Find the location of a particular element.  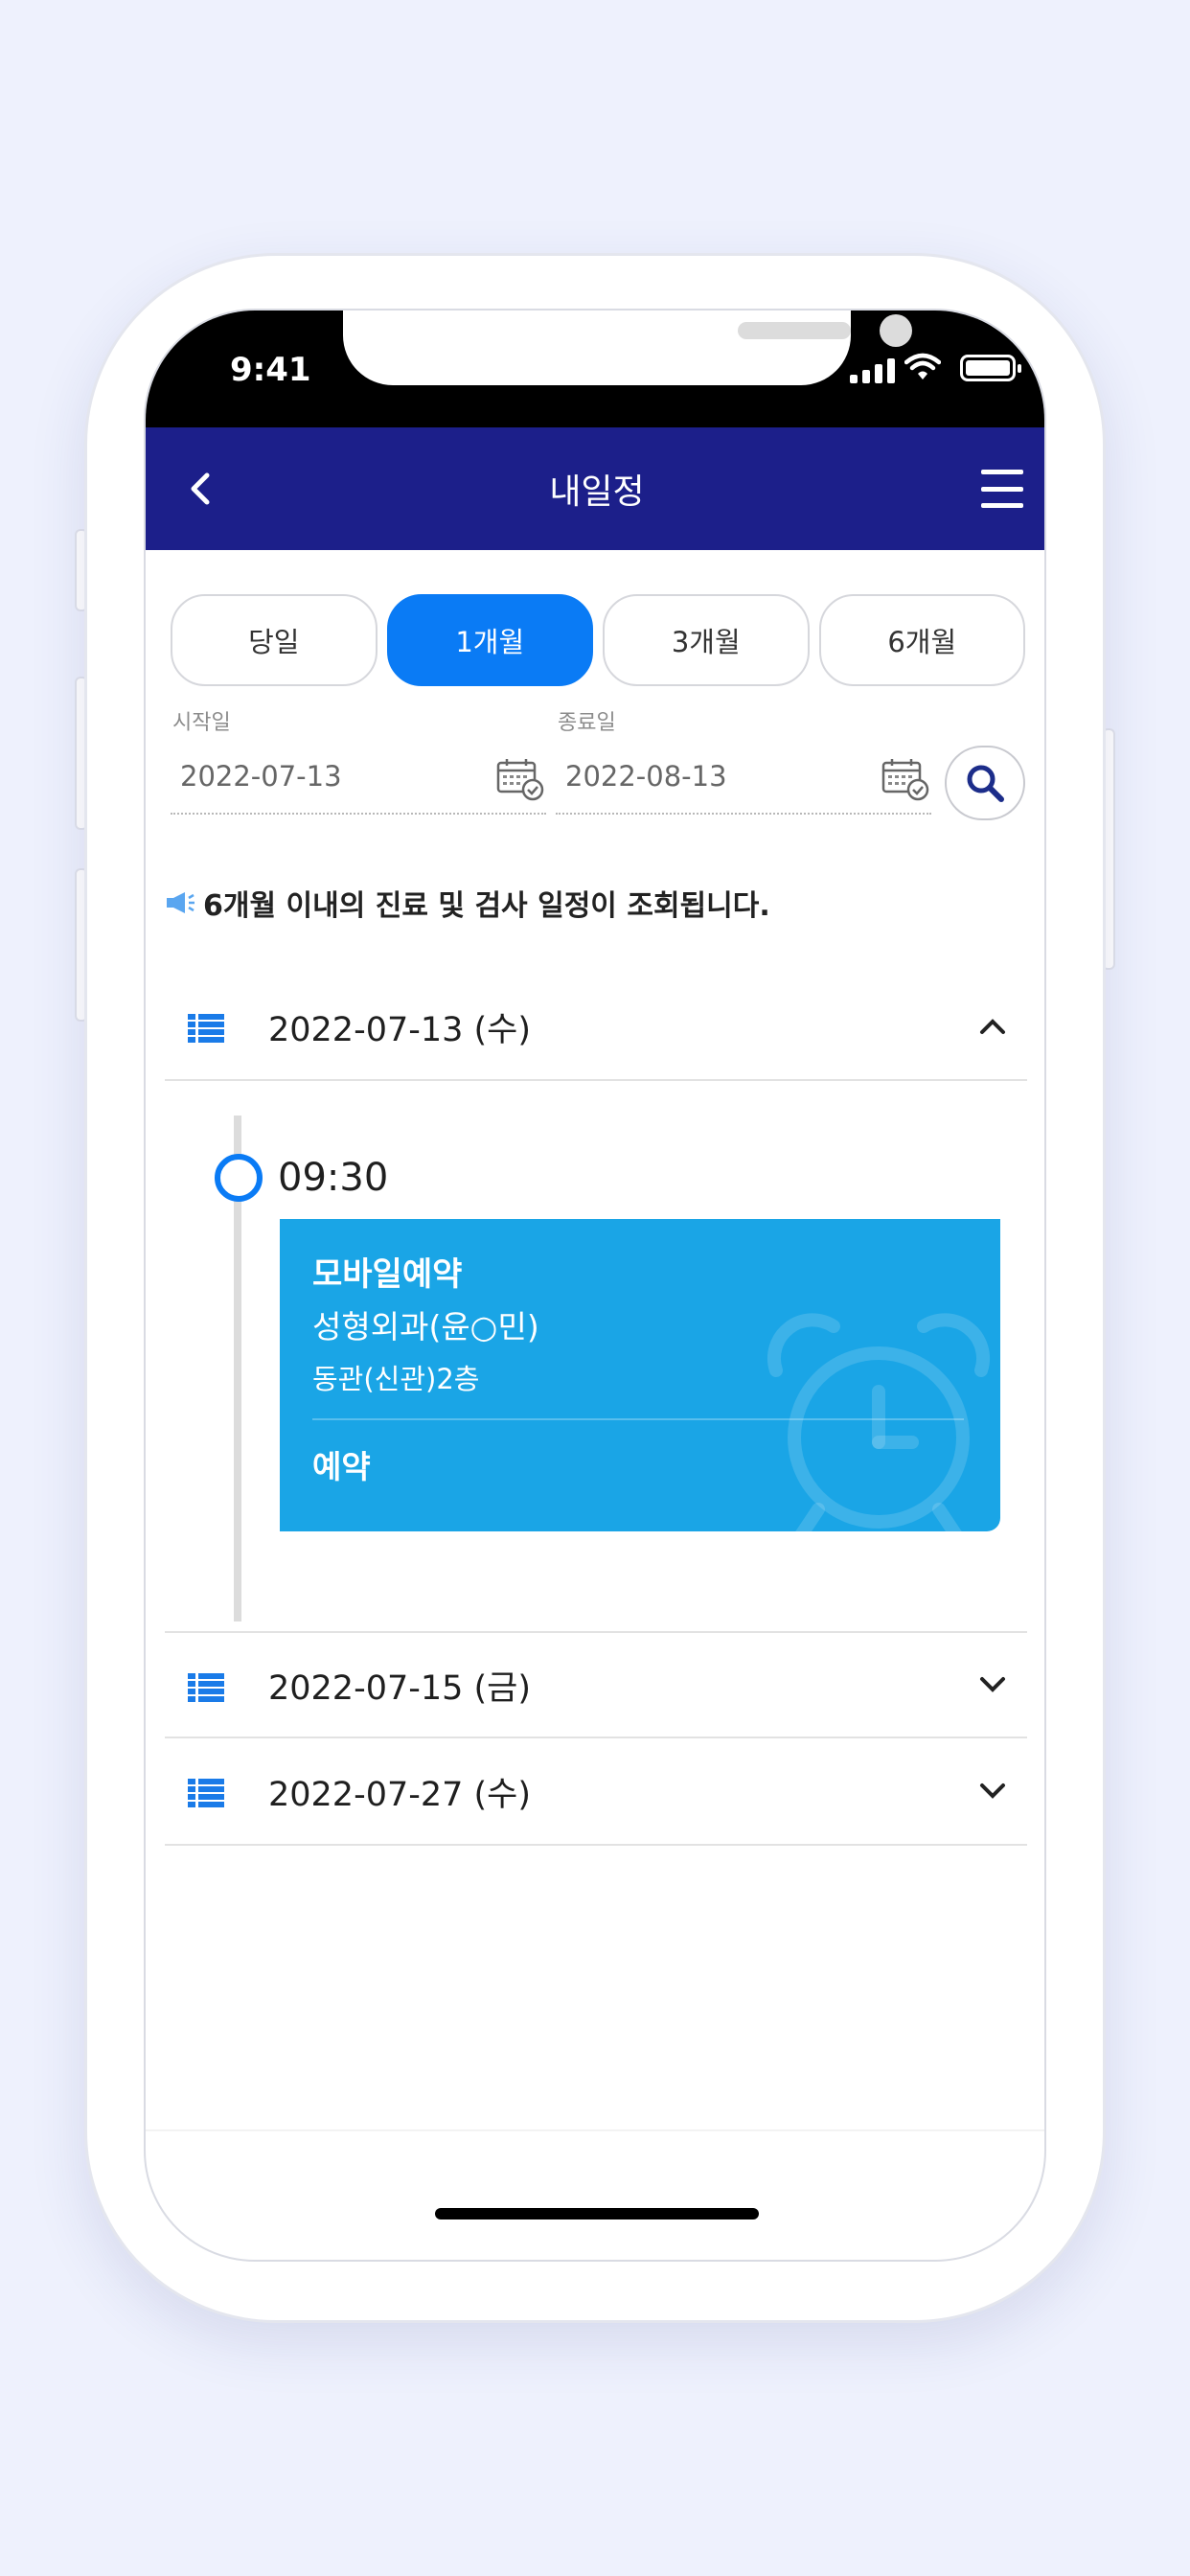

tab-3-months: 3개월 is located at coordinates (707, 640).